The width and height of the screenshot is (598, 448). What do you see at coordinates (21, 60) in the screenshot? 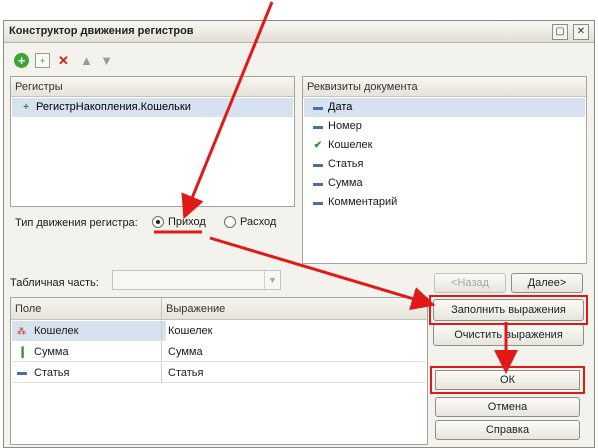
I see `add-icon: +` at bounding box center [21, 60].